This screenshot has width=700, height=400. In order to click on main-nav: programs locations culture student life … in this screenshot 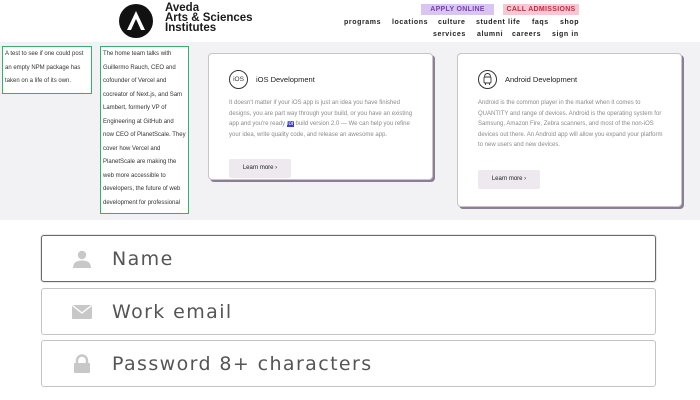, I will do `click(350, 31)`.